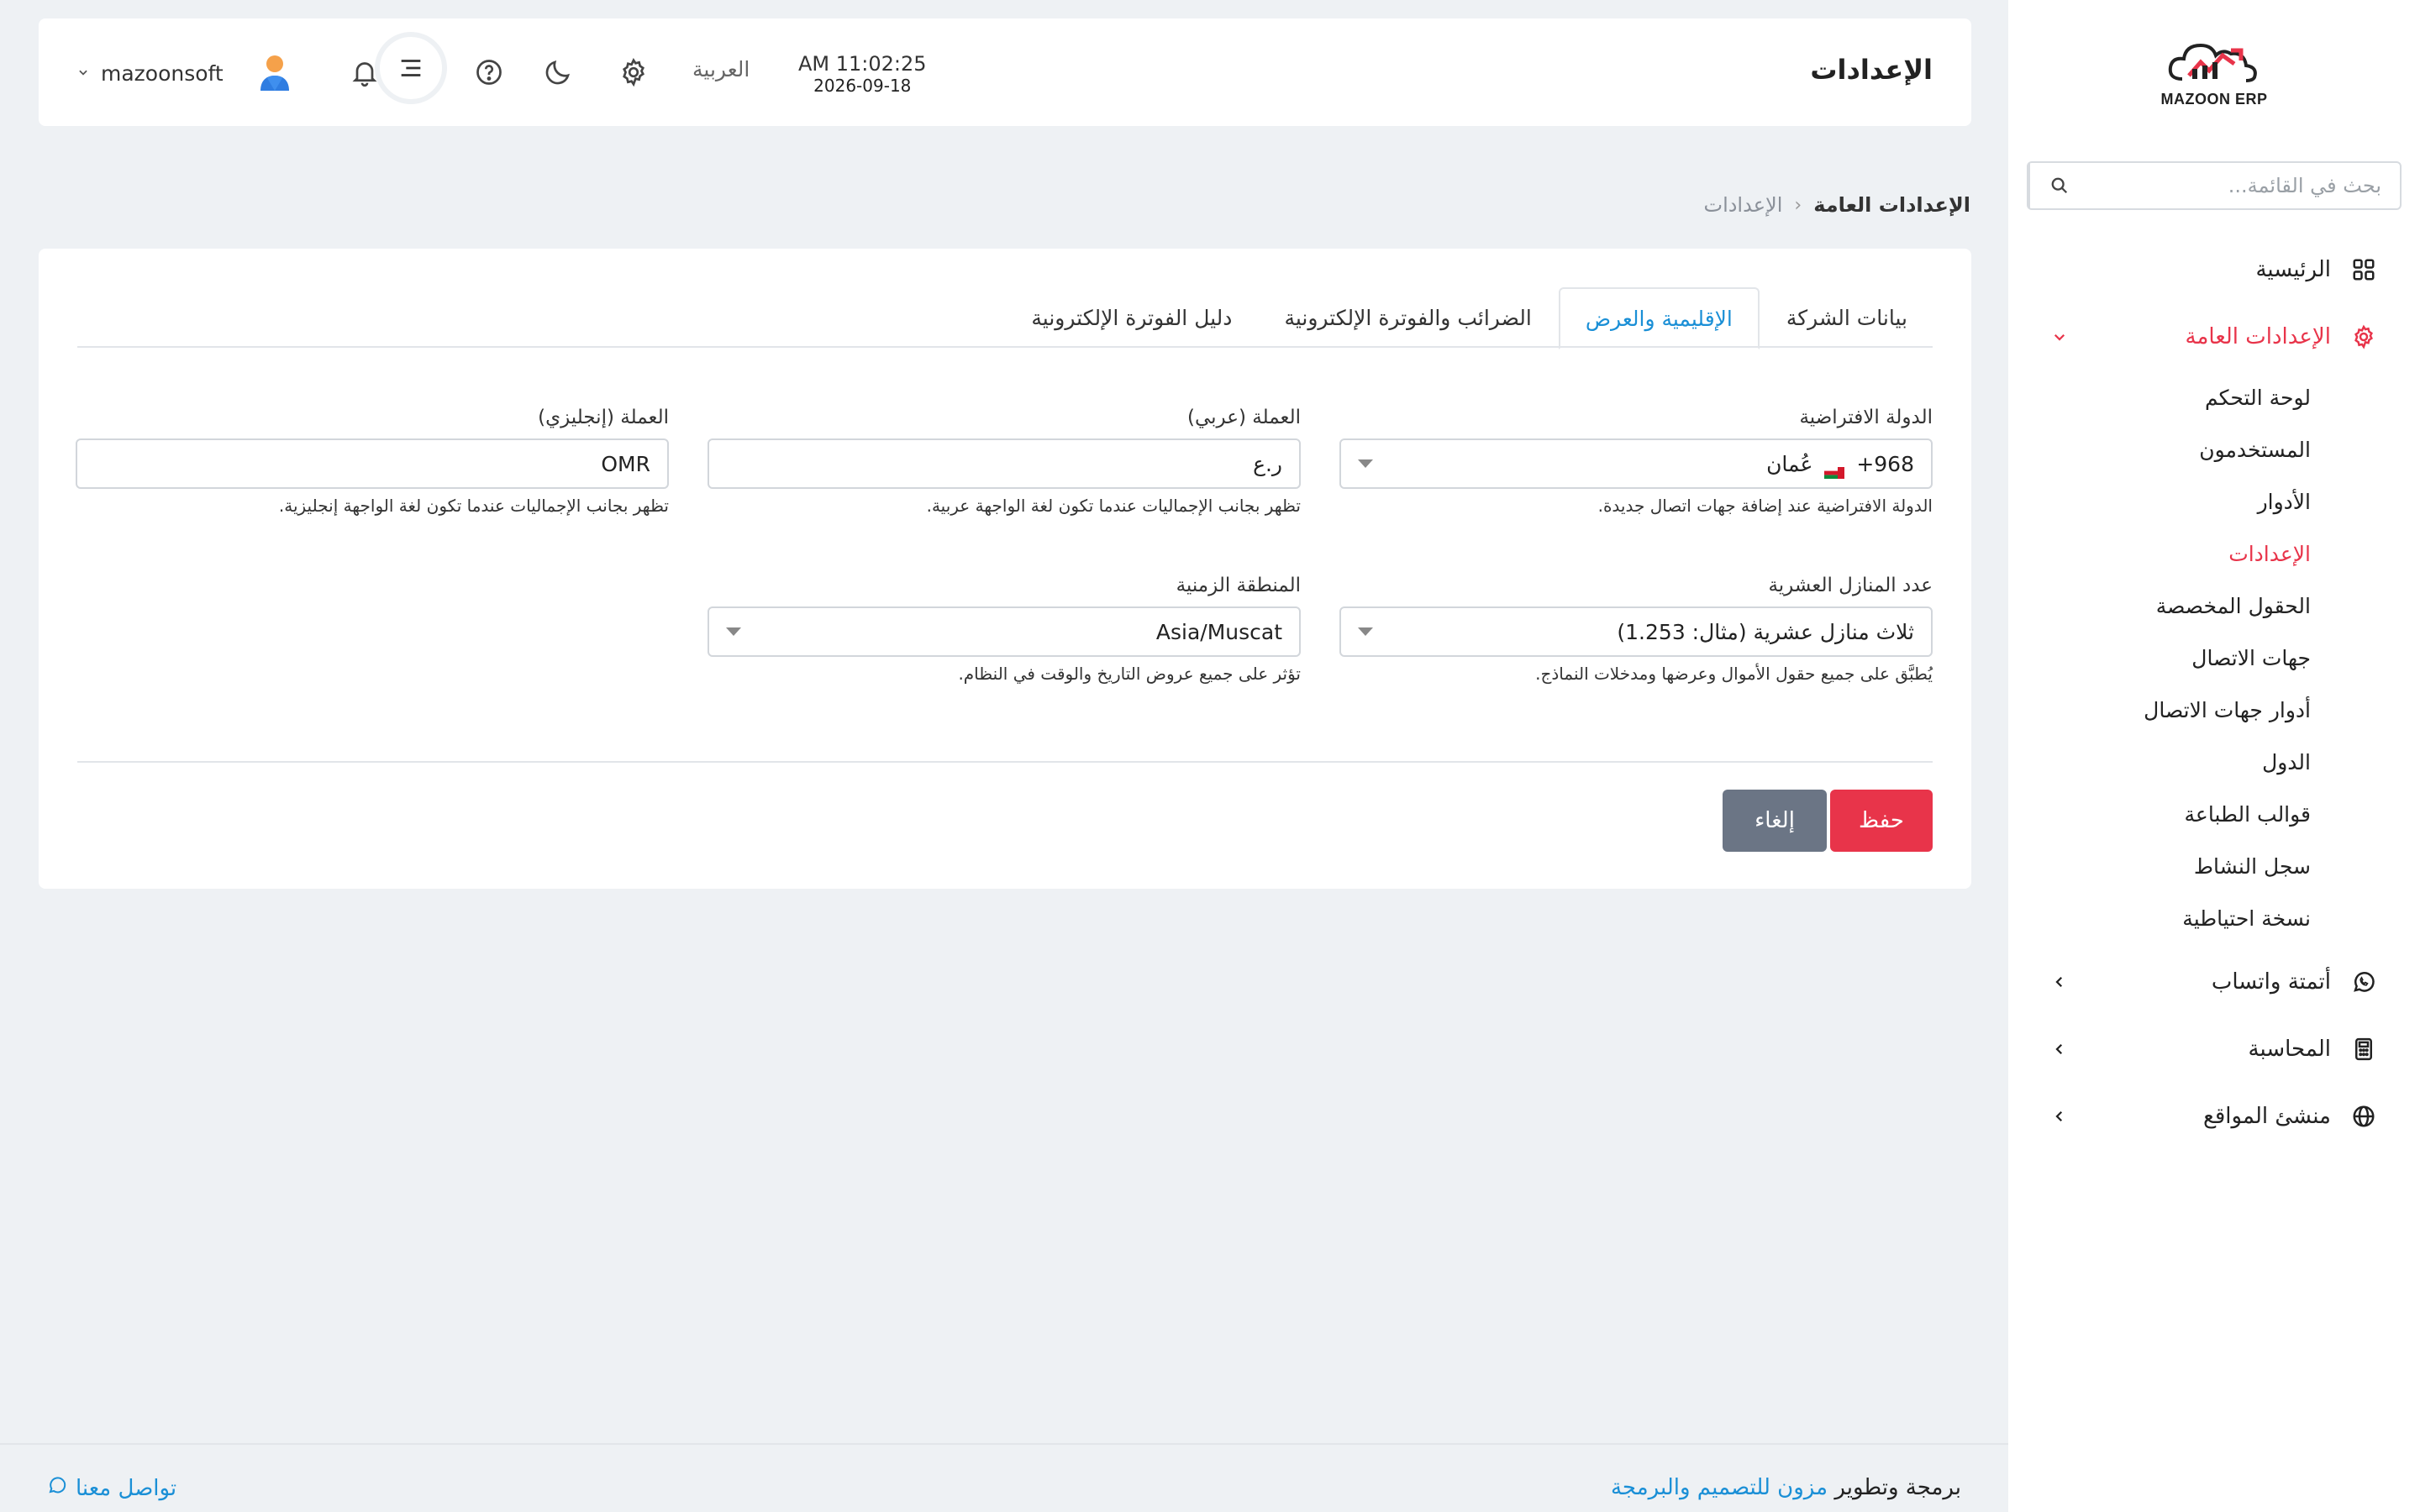 The width and height of the screenshot is (2420, 1512). I want to click on timezone-select: Asia/Muscat, so click(1004, 631).